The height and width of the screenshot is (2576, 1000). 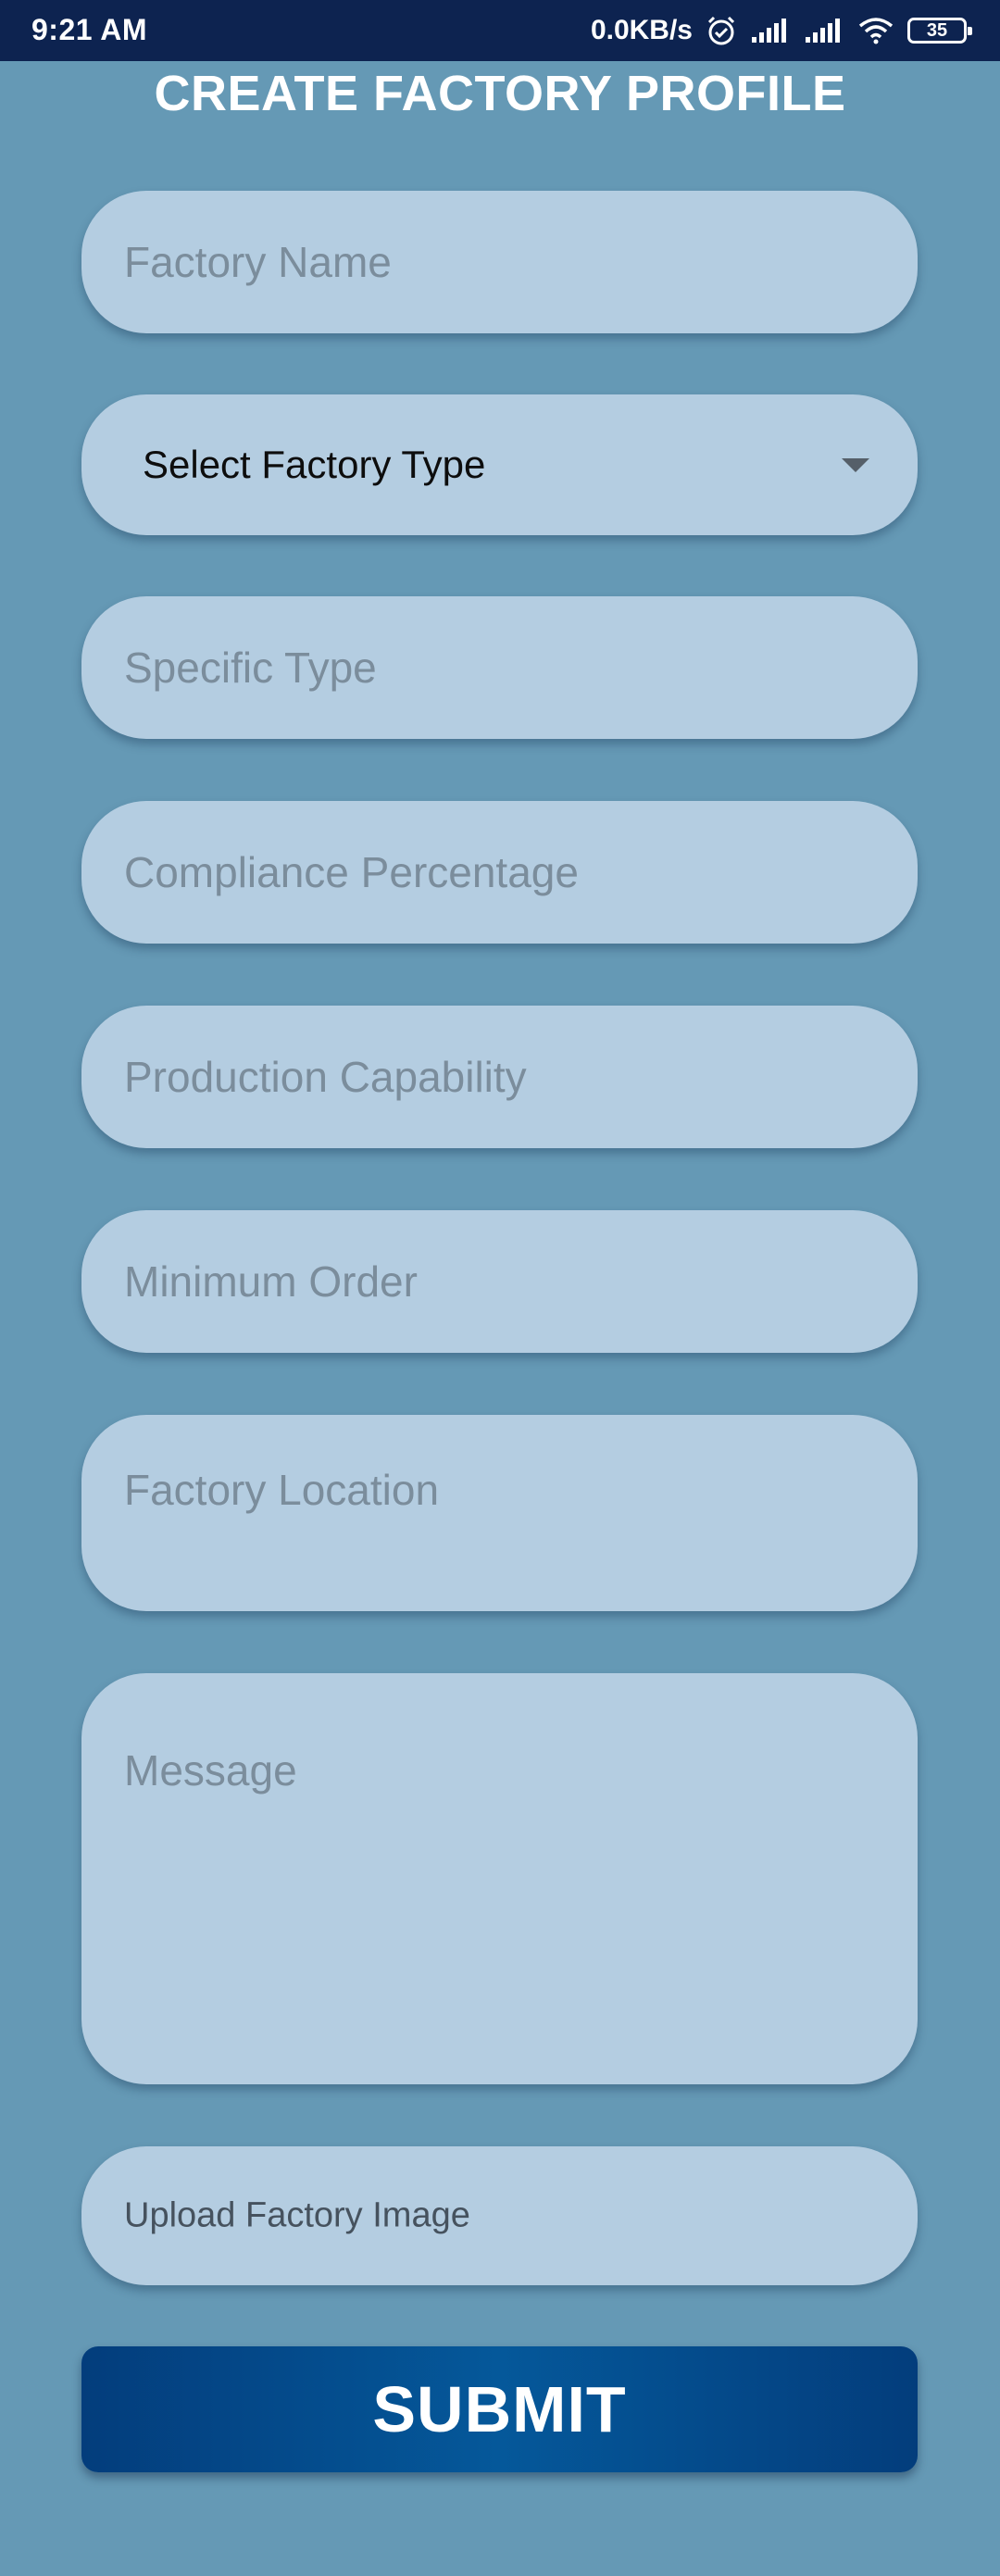 I want to click on minimum-order-input: Minimum Order, so click(x=500, y=1281).